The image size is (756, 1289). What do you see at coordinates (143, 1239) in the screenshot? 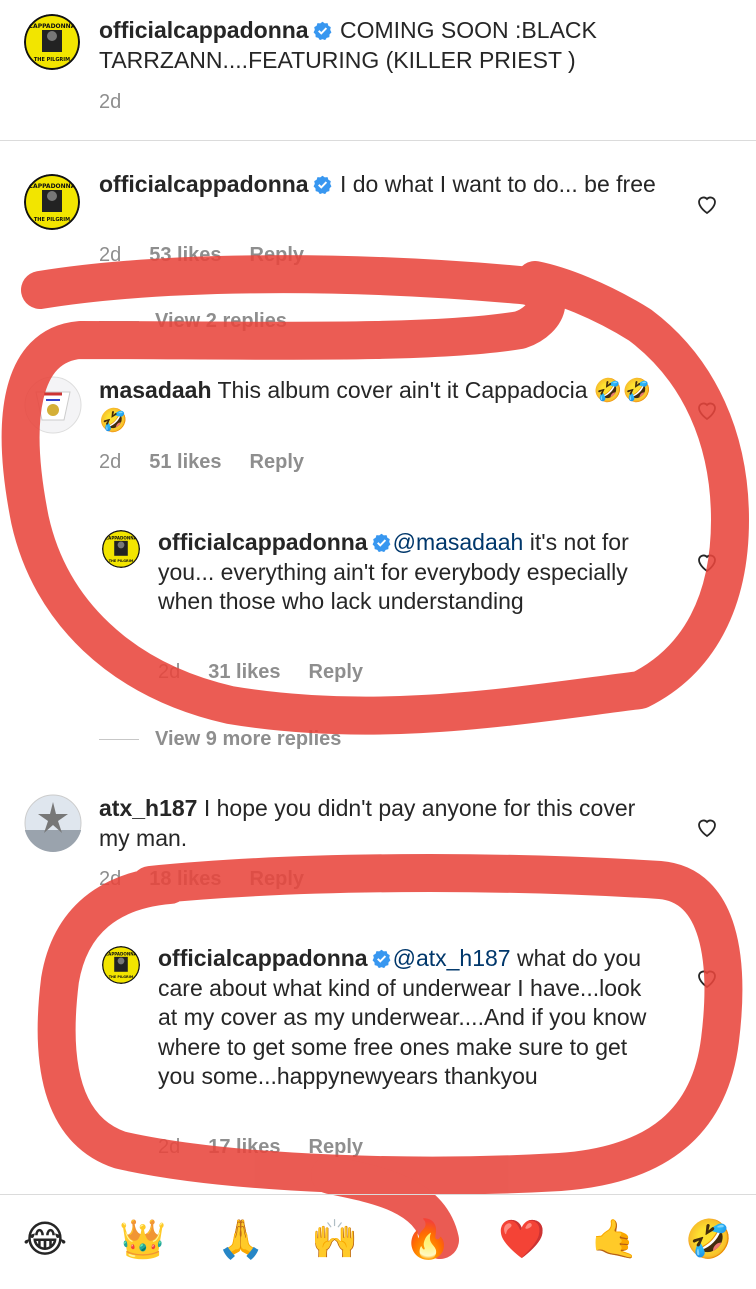
I see `emoji-crown-button: 👑` at bounding box center [143, 1239].